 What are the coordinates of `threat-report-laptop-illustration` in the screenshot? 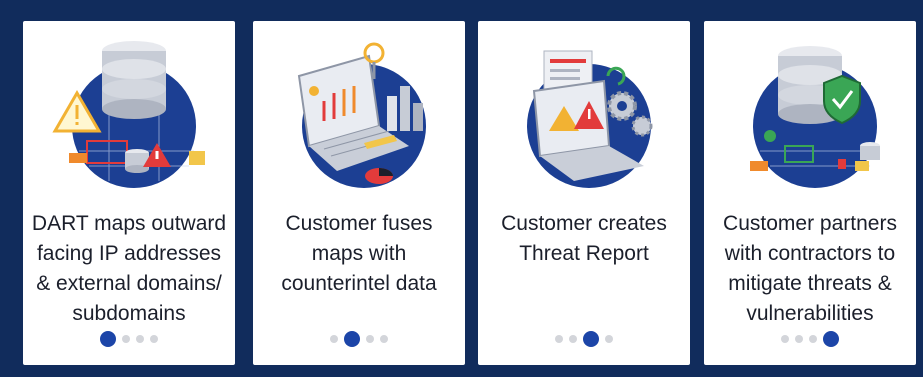 It's located at (590, 119).